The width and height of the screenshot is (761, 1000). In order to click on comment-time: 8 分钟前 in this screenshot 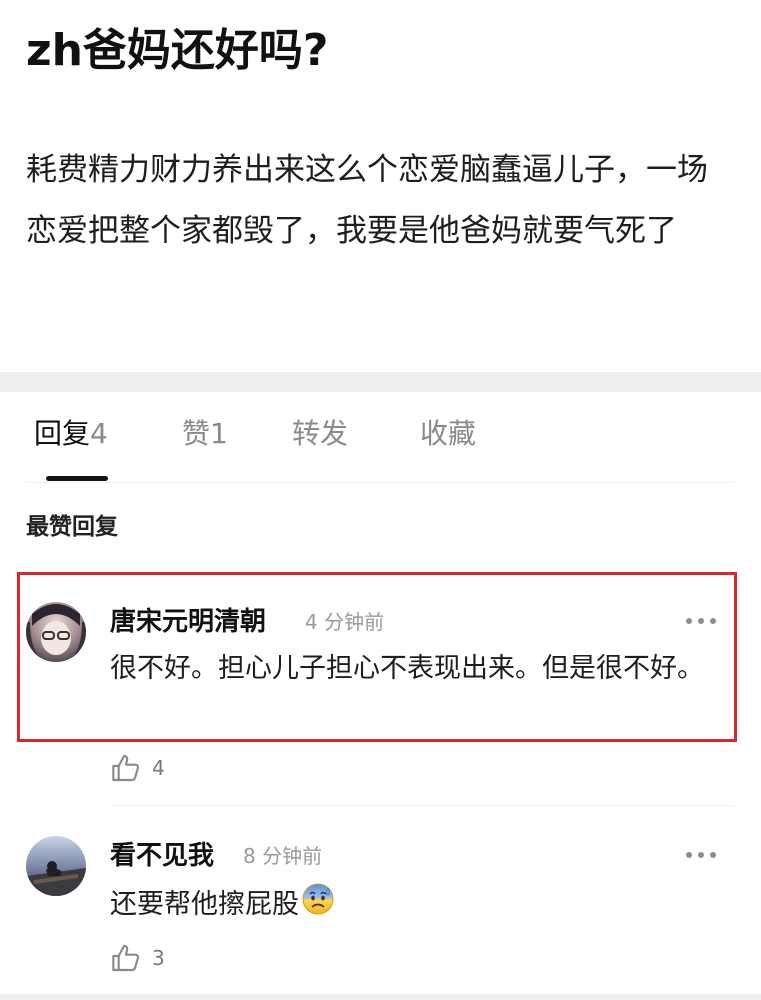, I will do `click(283, 856)`.